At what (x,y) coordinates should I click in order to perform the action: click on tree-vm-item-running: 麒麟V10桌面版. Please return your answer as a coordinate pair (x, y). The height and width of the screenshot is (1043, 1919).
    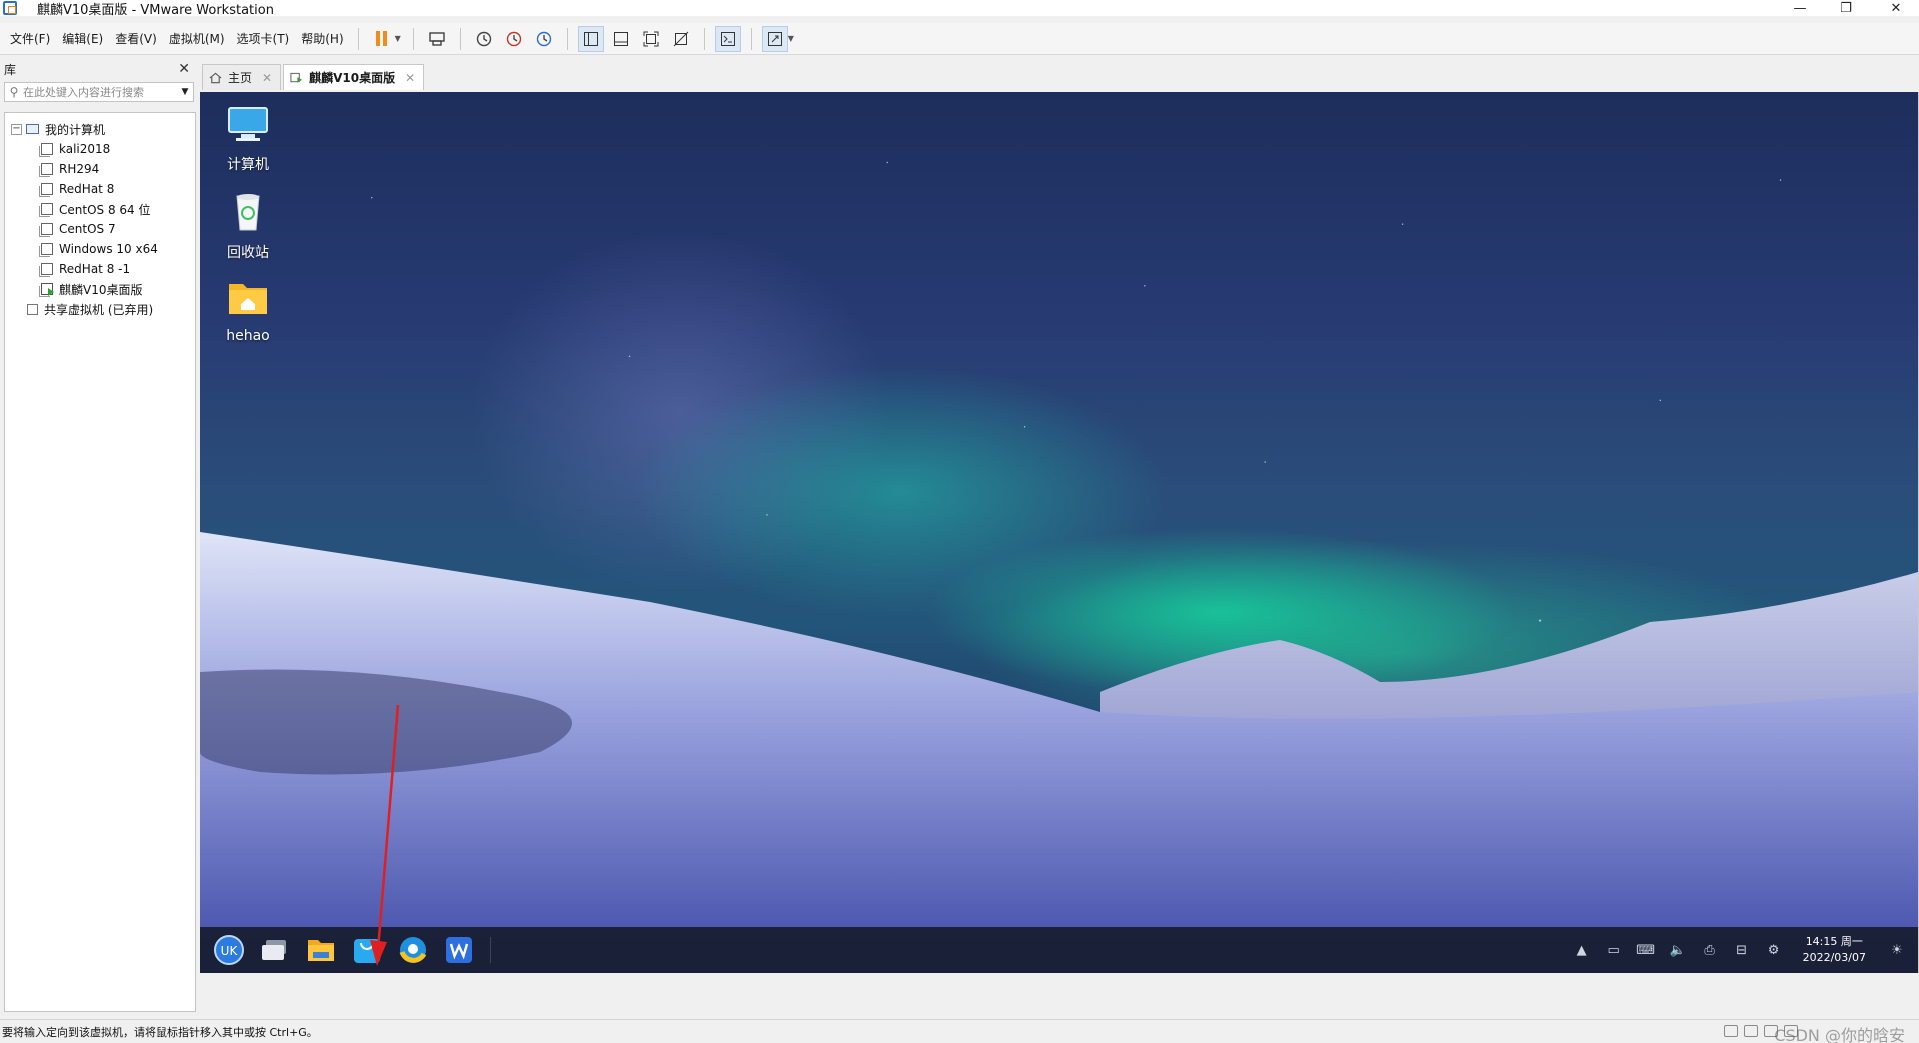
    Looking at the image, I should click on (100, 289).